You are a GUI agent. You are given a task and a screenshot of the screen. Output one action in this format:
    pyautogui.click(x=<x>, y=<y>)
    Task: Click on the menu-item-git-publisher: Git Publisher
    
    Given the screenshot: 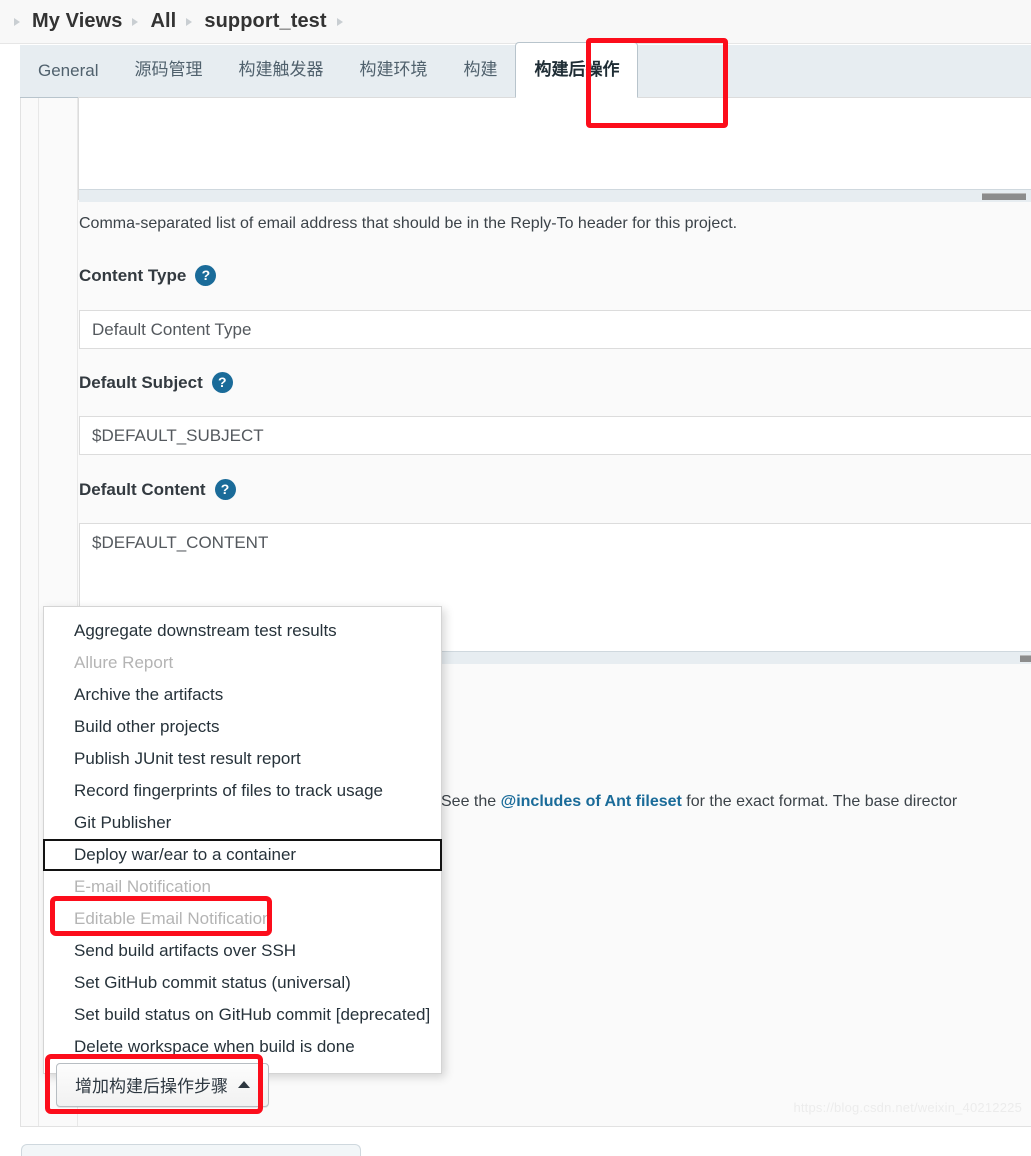 What is the action you would take?
    pyautogui.click(x=242, y=823)
    